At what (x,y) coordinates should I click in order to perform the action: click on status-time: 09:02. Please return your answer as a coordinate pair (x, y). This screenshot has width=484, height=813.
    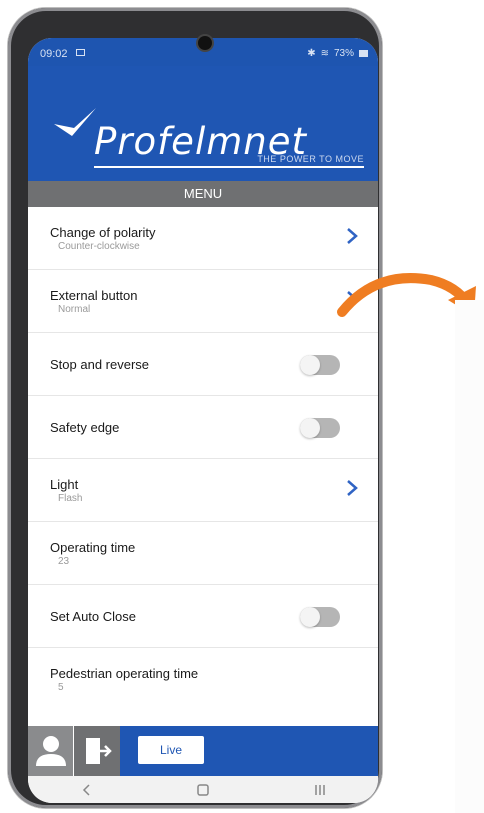
    Looking at the image, I should click on (54, 54).